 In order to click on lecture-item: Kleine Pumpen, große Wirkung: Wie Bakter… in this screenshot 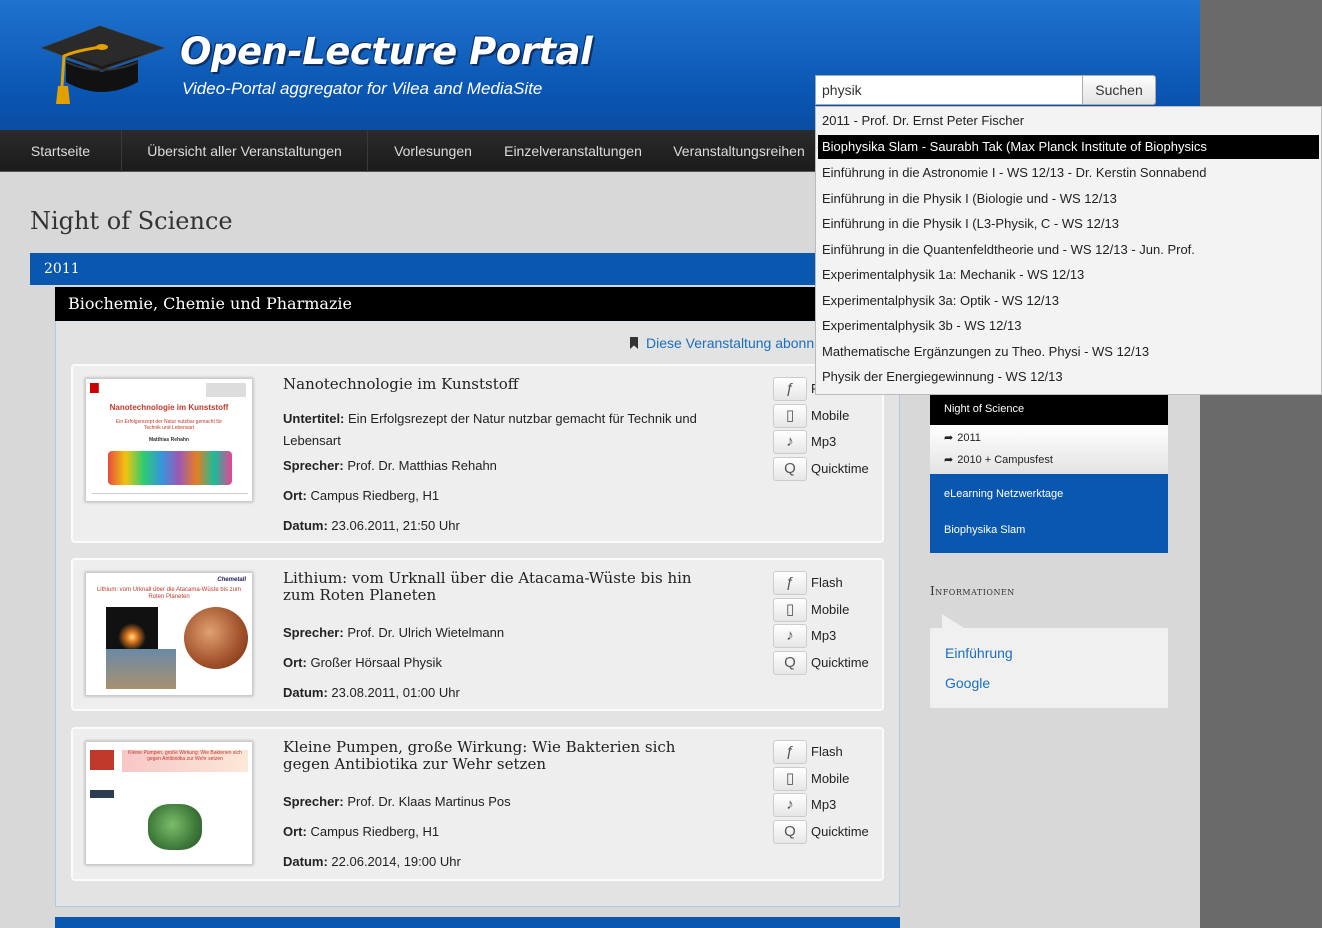, I will do `click(477, 804)`.